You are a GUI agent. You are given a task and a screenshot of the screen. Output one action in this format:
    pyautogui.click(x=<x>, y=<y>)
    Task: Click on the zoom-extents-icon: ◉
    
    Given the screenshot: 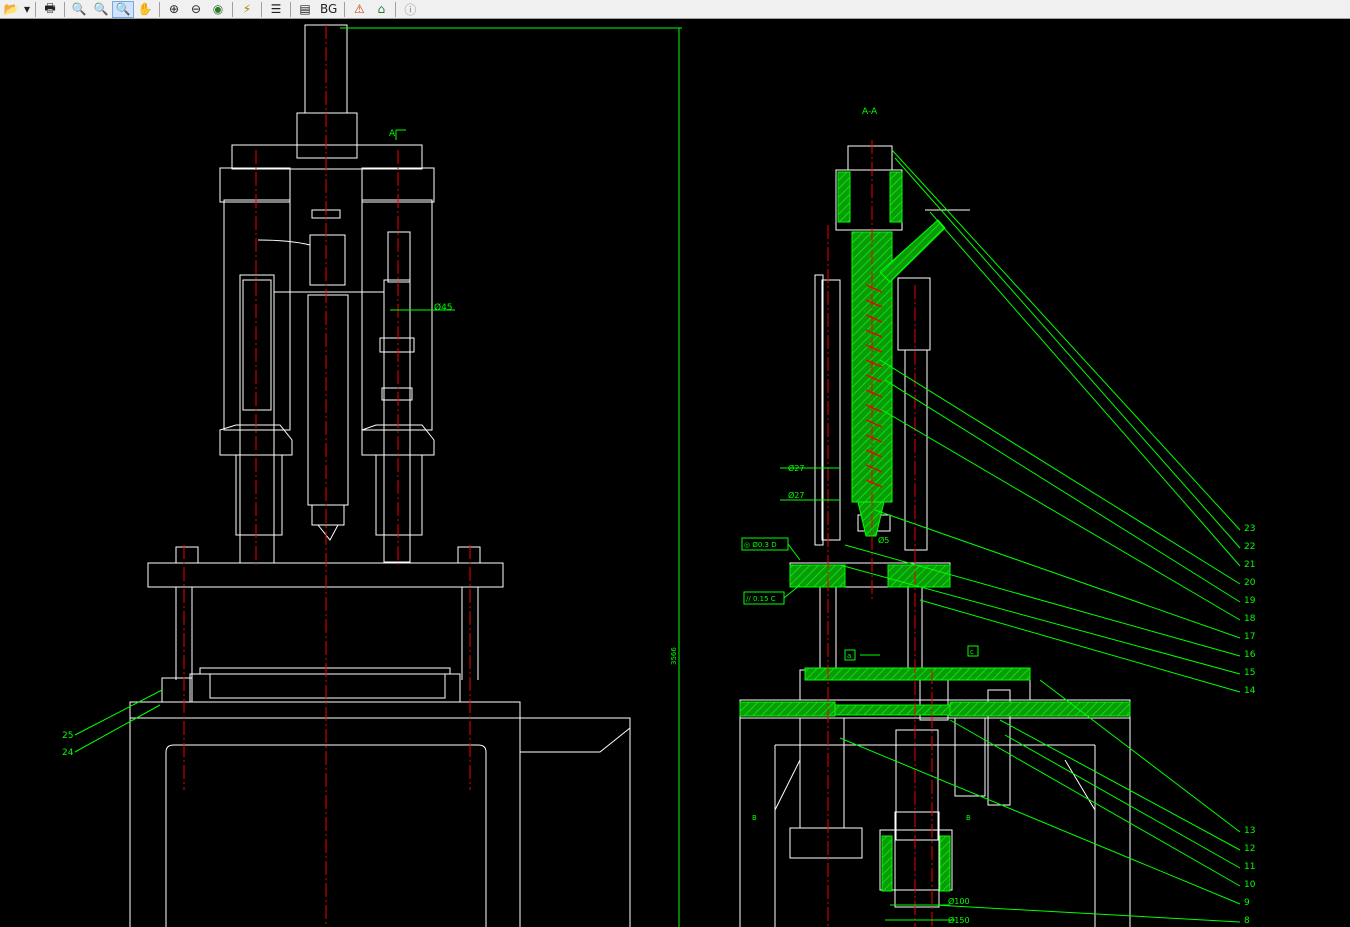 What is the action you would take?
    pyautogui.click(x=218, y=9)
    